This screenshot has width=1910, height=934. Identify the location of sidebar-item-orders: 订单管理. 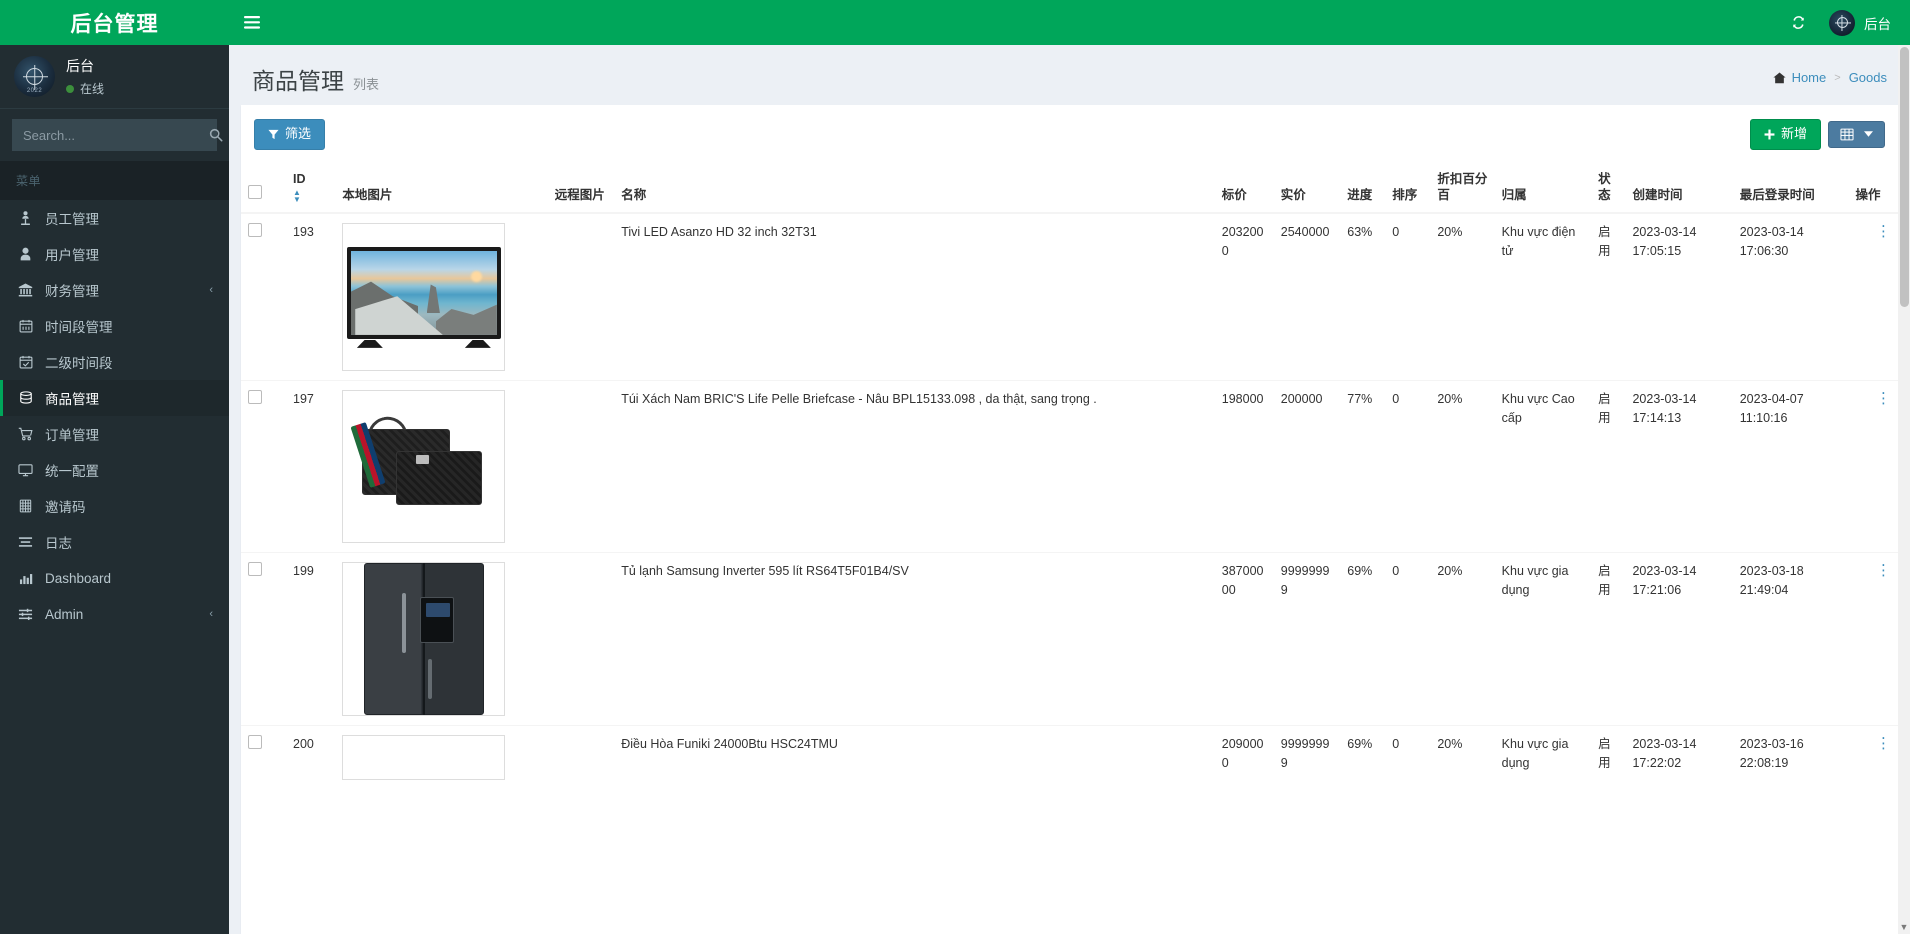
(114, 434).